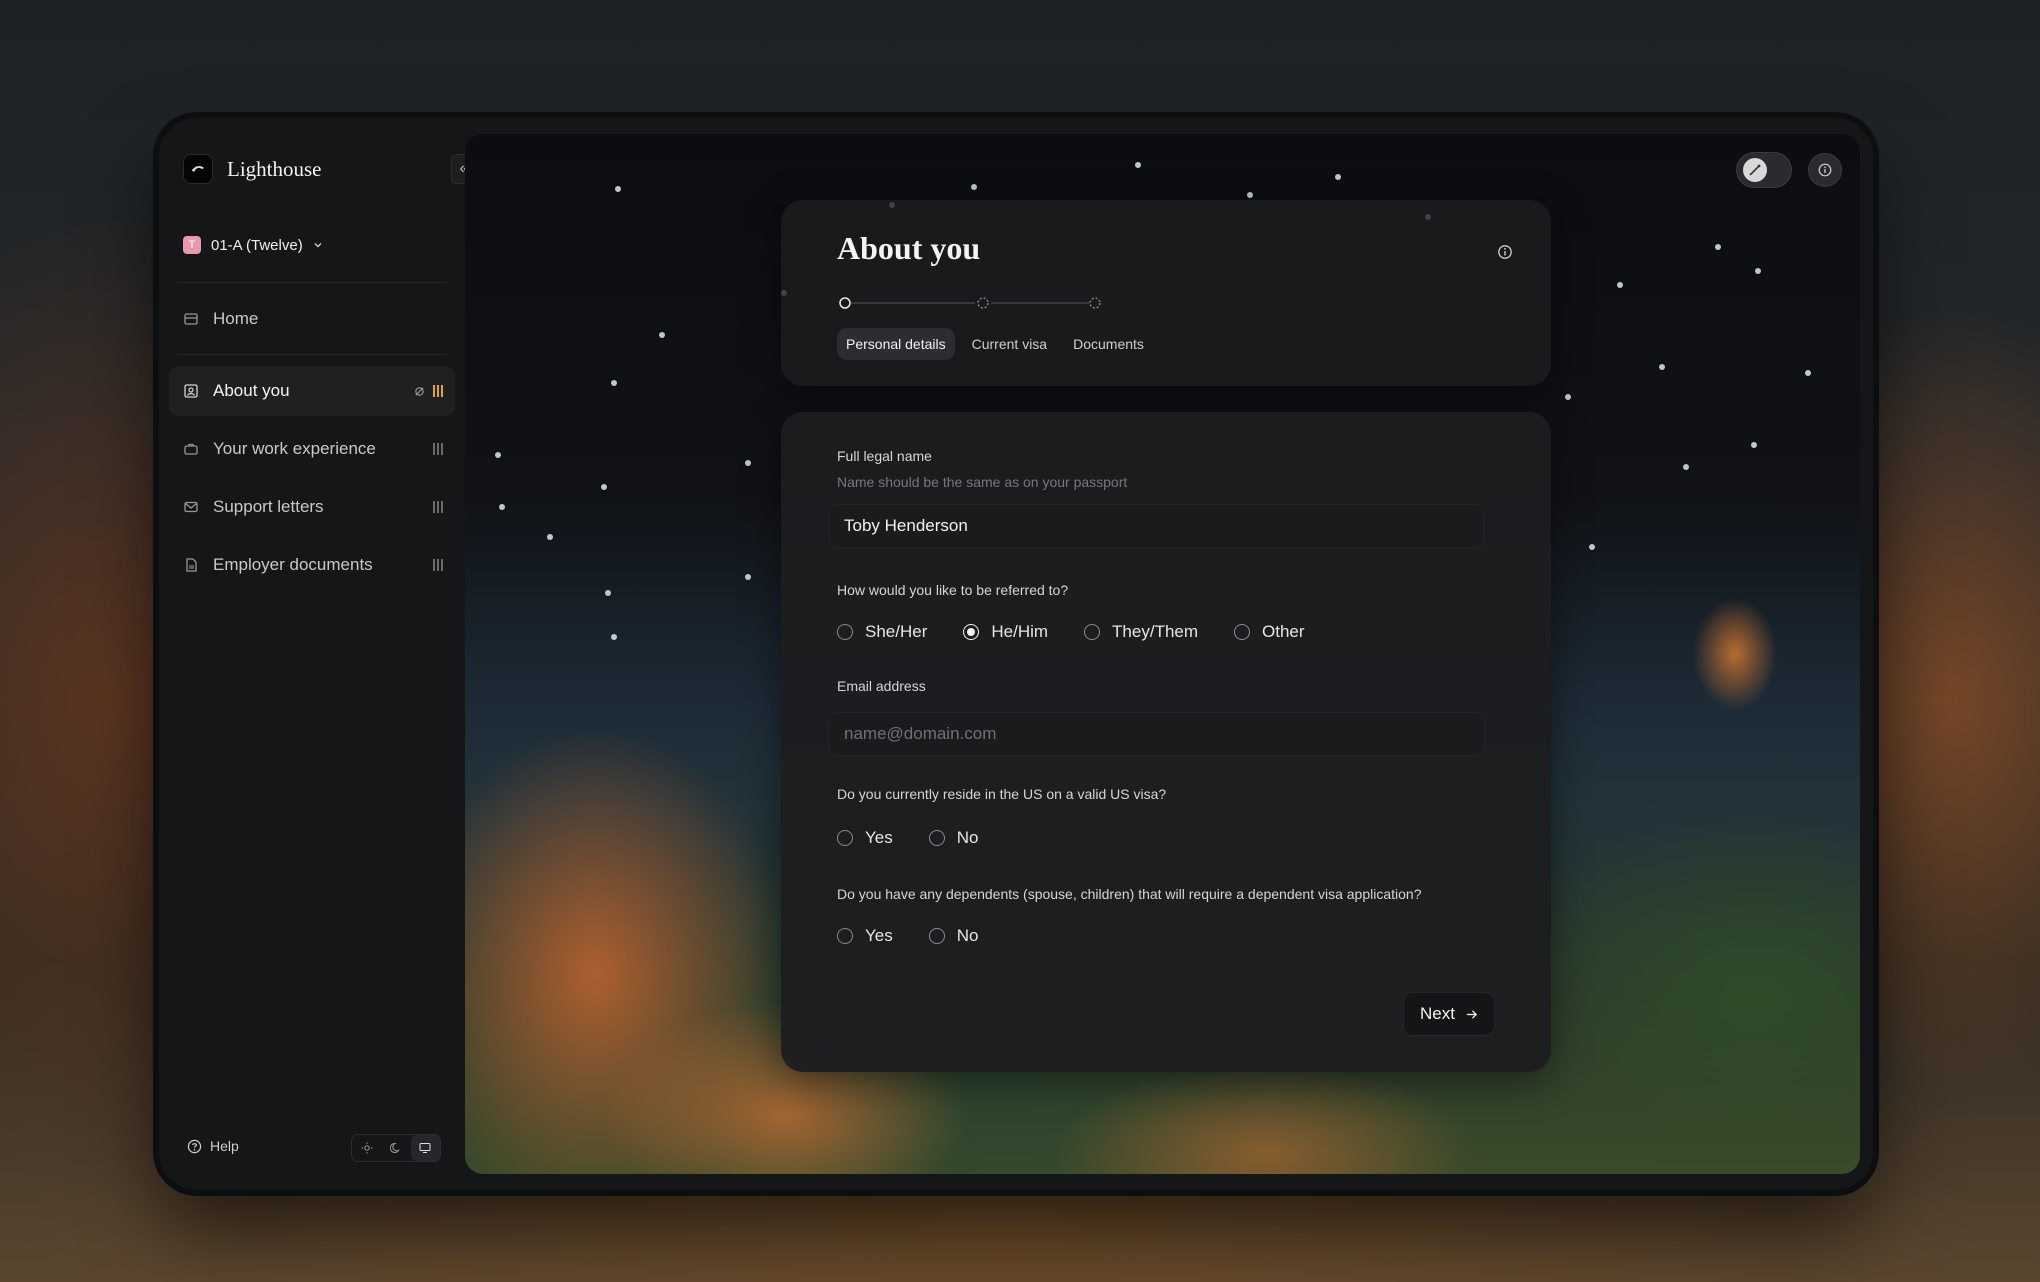  What do you see at coordinates (865, 936) in the screenshot?
I see `dependents-option-yes: Yes` at bounding box center [865, 936].